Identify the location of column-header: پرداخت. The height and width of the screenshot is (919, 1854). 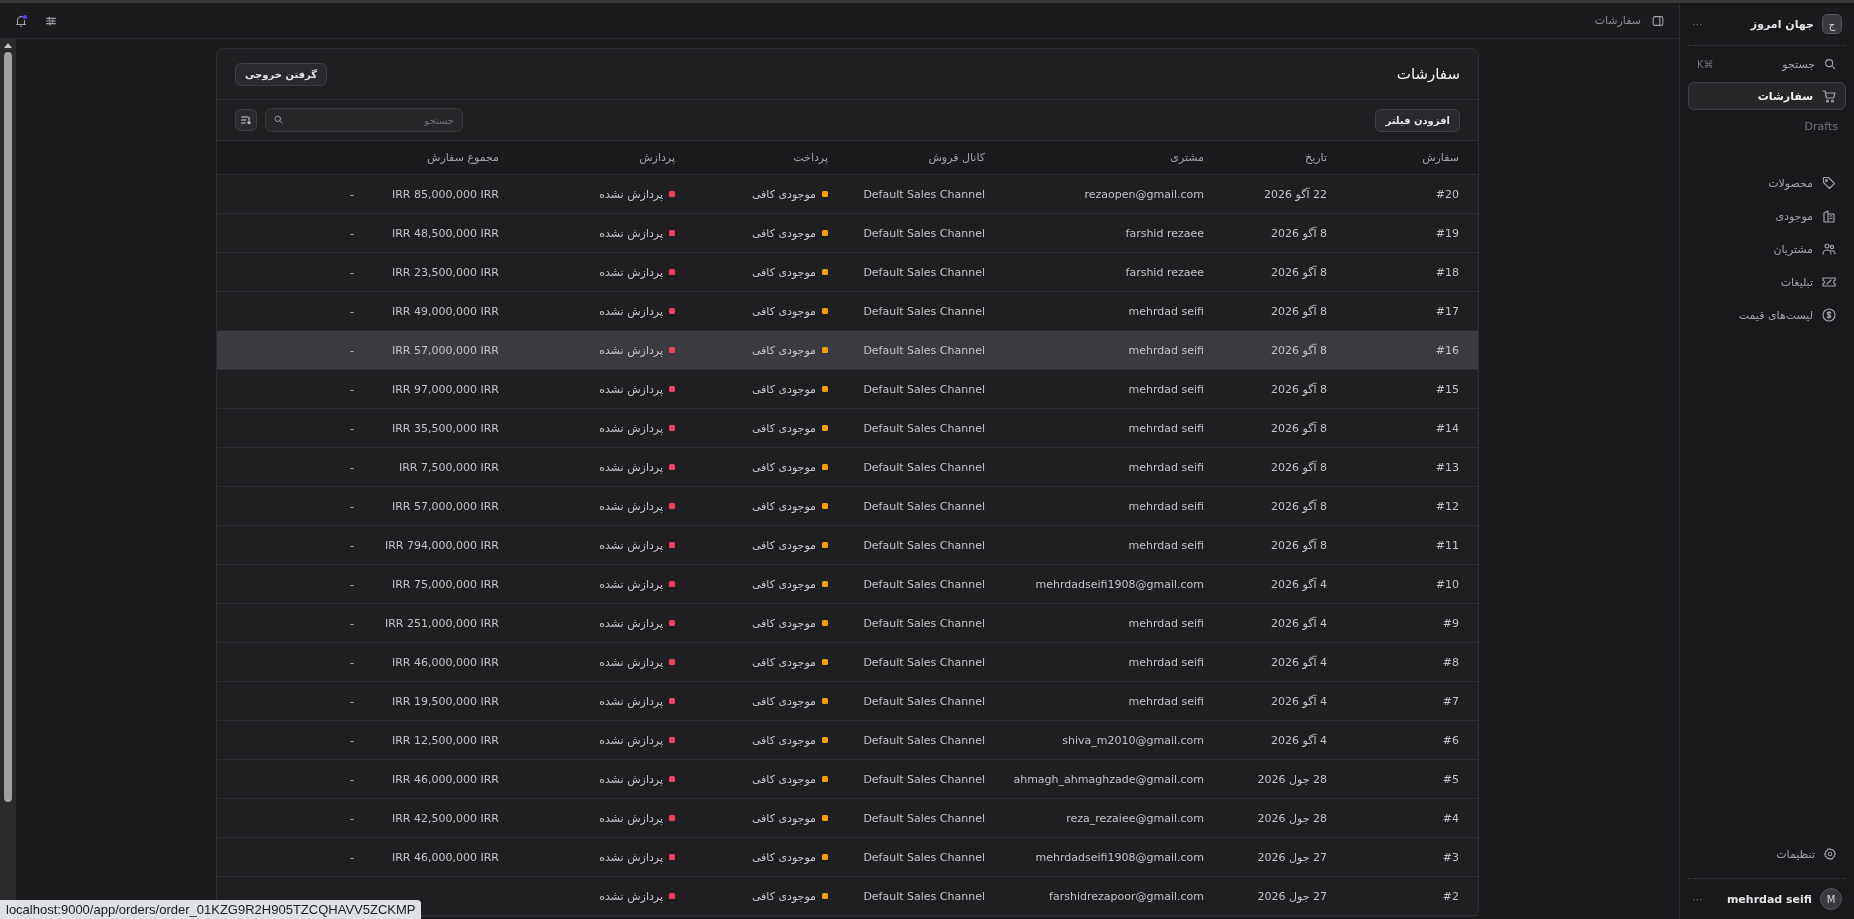
(751, 157).